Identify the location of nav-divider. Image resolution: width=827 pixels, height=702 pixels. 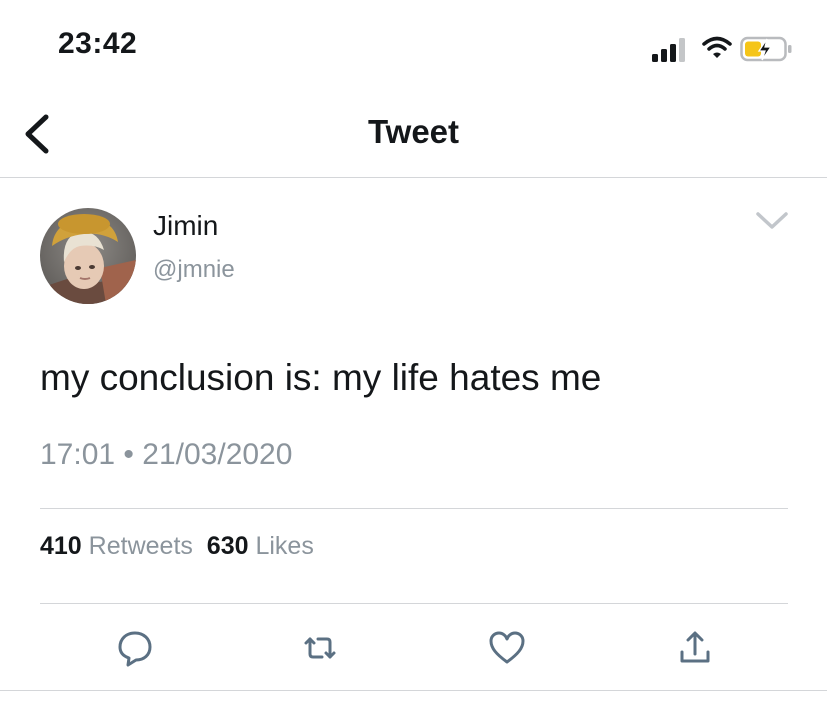
(413, 177).